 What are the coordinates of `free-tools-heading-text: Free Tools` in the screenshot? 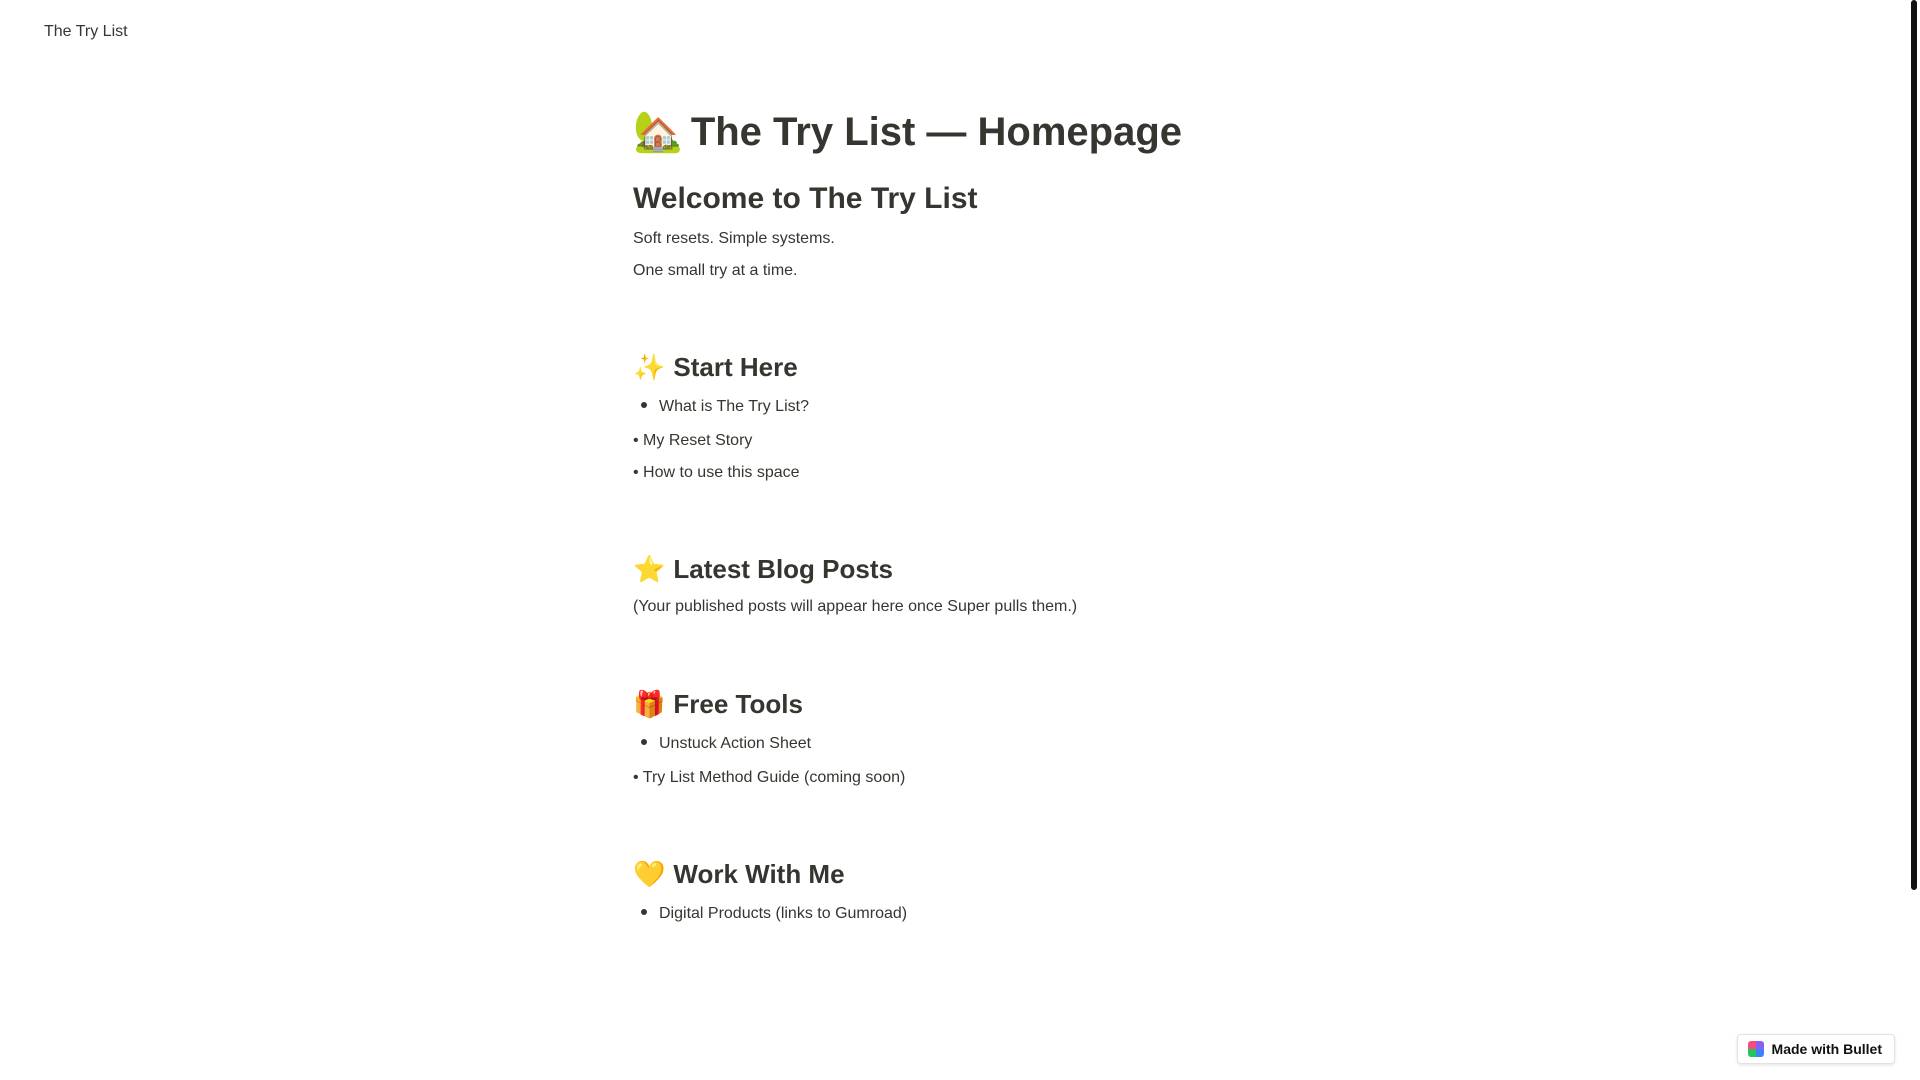 It's located at (738, 704).